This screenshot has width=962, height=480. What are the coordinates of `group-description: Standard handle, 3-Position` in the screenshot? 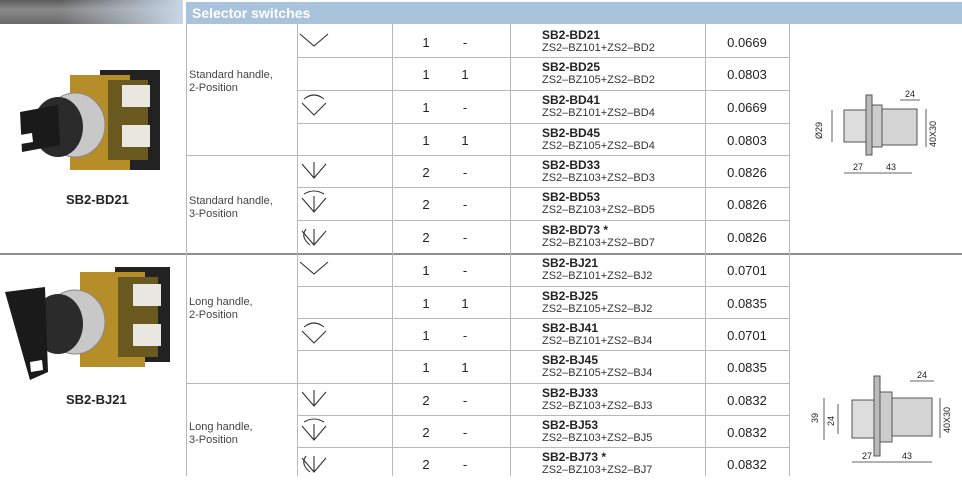 It's located at (231, 207).